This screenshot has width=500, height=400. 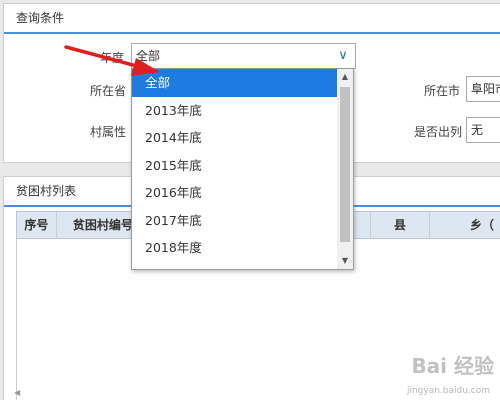 What do you see at coordinates (243, 56) in the screenshot?
I see `year-select: 全部 ∨` at bounding box center [243, 56].